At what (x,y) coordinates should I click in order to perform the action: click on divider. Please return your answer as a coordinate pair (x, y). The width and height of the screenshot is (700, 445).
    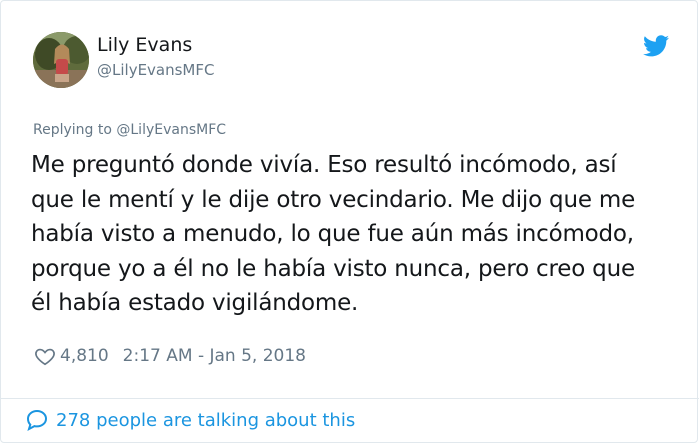
    Looking at the image, I should click on (350, 398).